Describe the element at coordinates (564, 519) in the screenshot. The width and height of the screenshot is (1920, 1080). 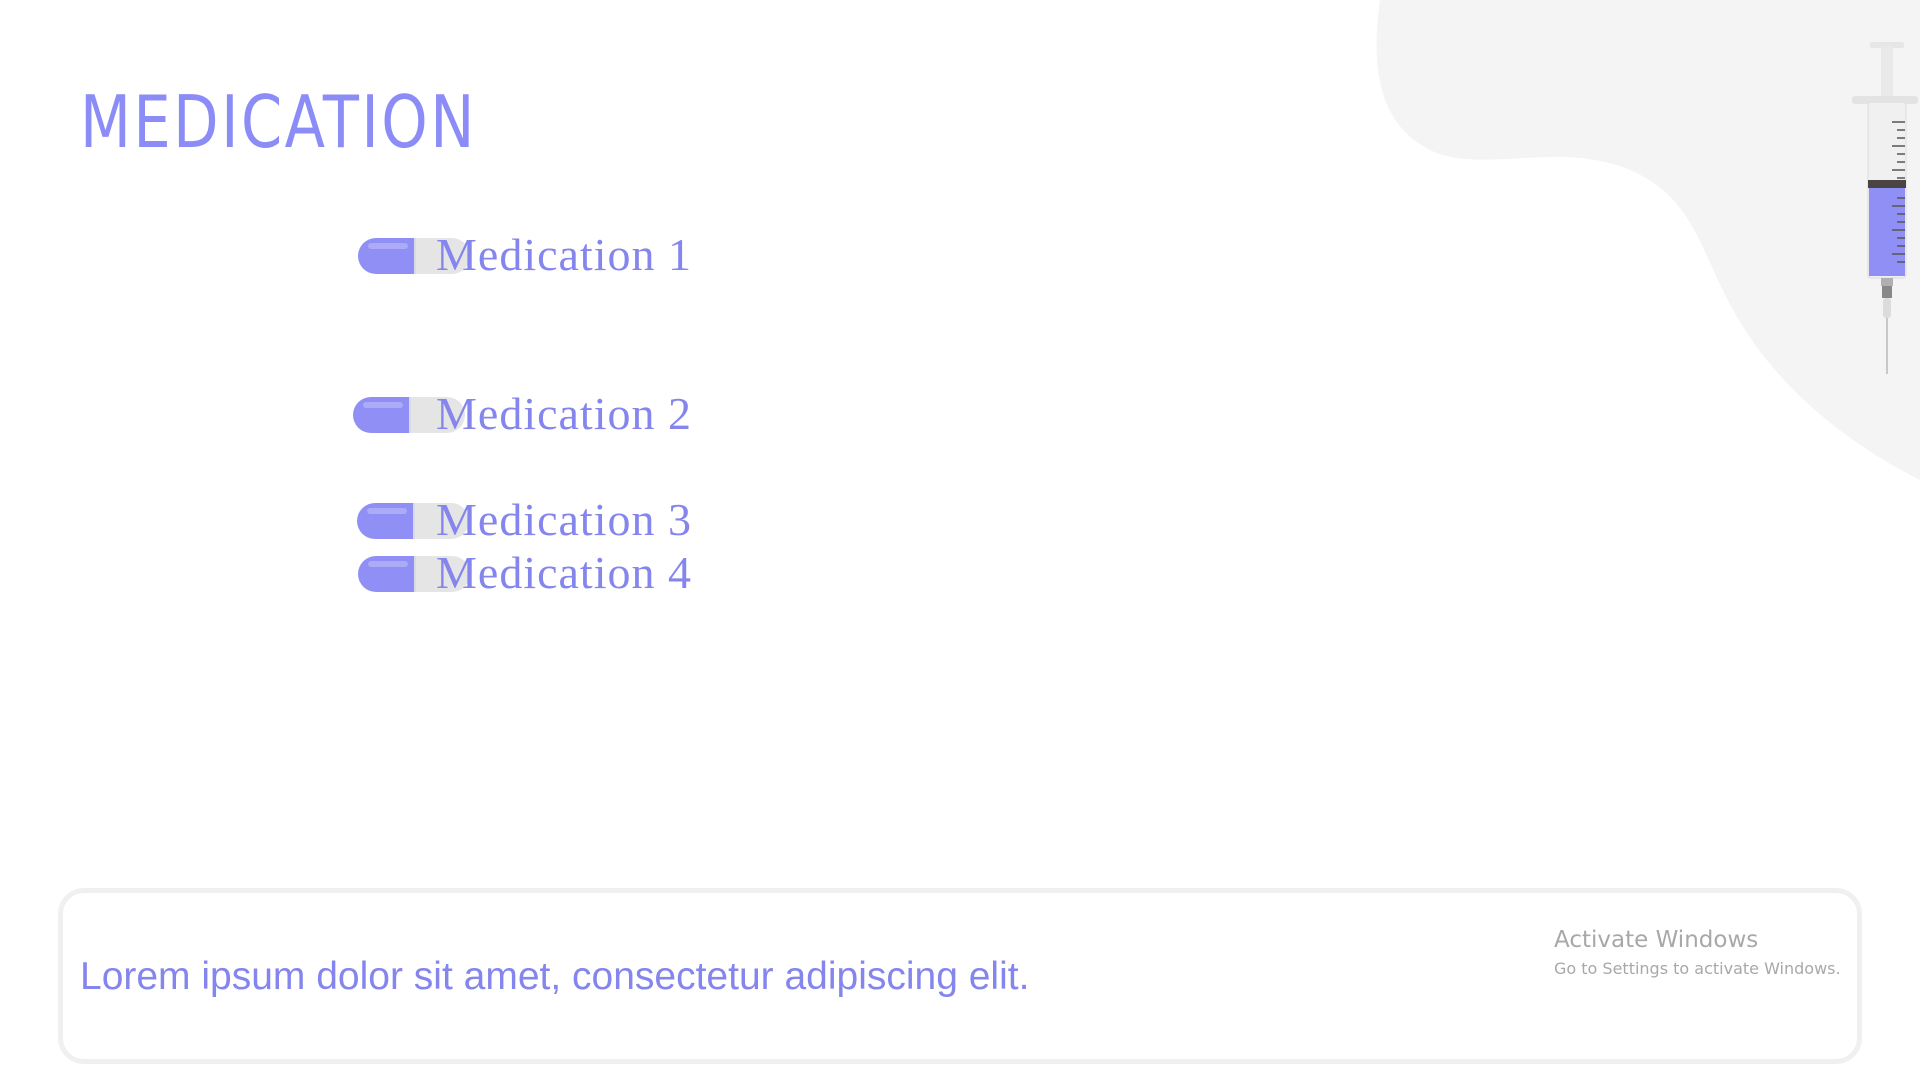
I see `medication-label: Medication 3` at that location.